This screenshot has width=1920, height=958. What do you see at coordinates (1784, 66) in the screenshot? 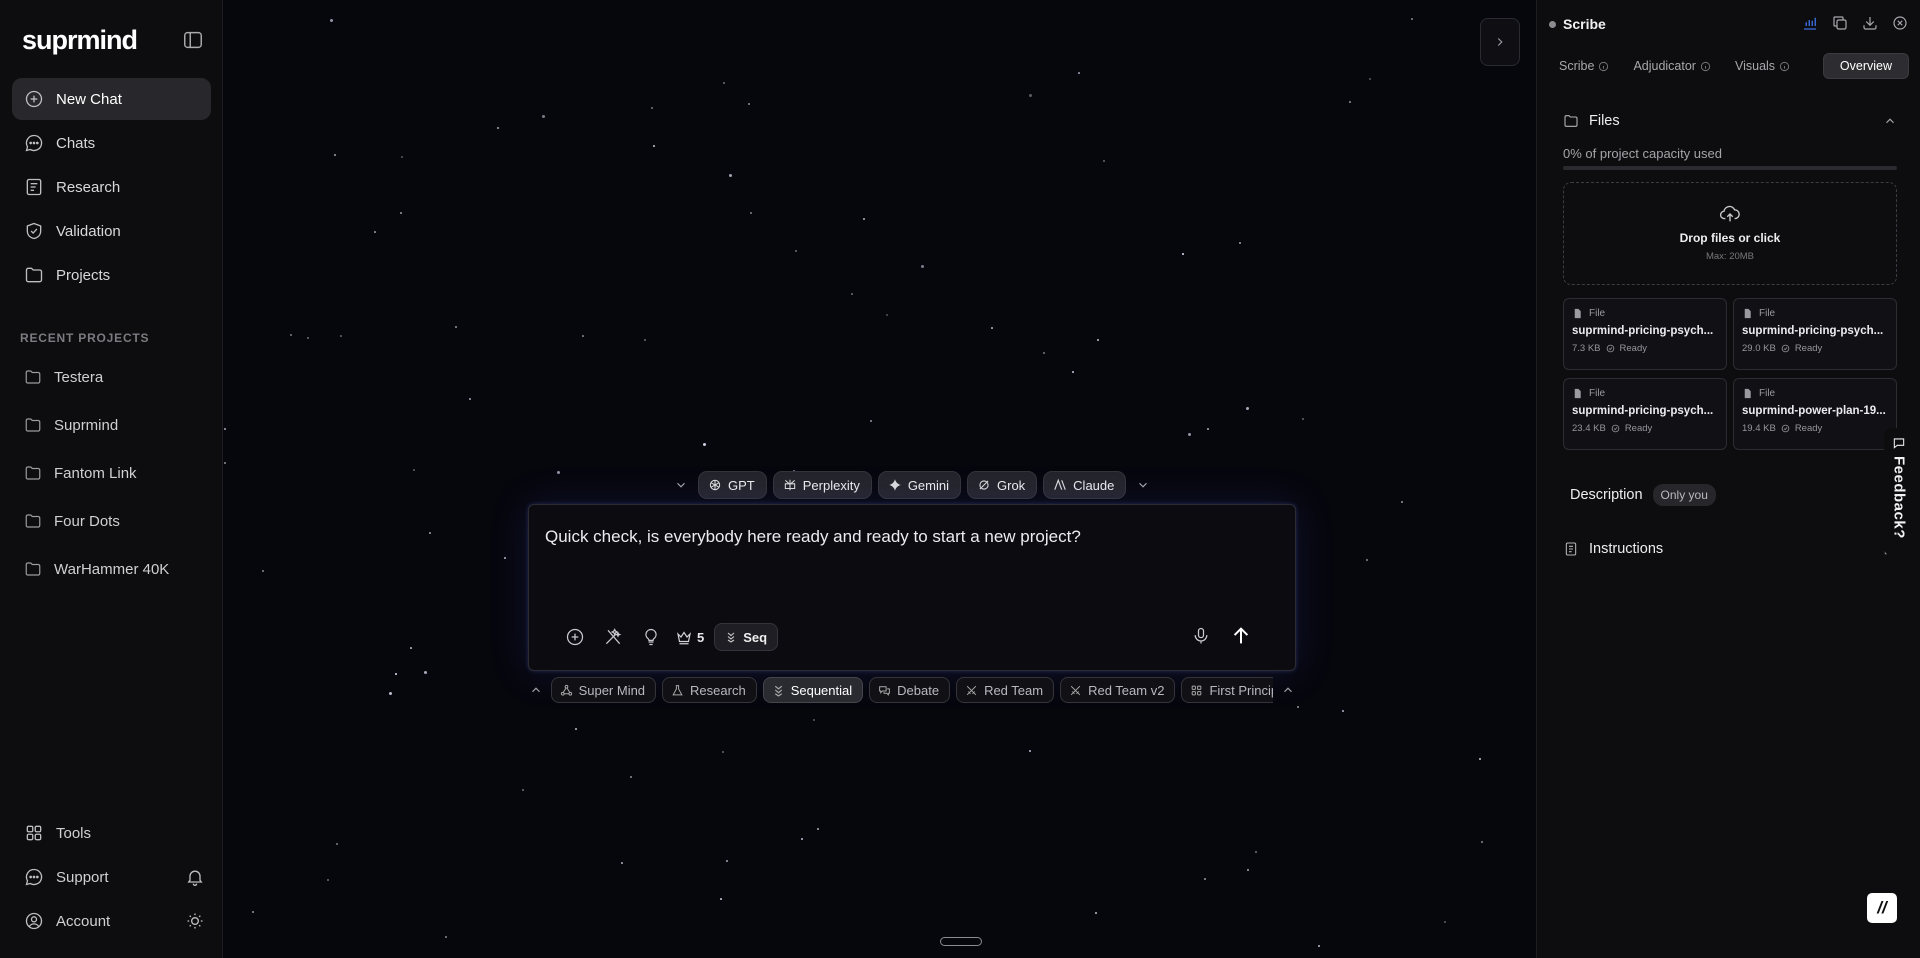
I see `info-icon` at bounding box center [1784, 66].